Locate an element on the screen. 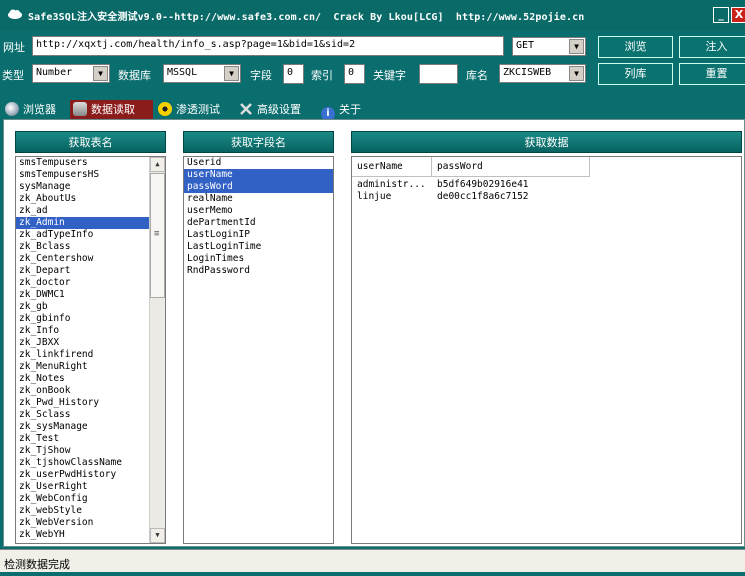  field-input: 0 is located at coordinates (293, 74).